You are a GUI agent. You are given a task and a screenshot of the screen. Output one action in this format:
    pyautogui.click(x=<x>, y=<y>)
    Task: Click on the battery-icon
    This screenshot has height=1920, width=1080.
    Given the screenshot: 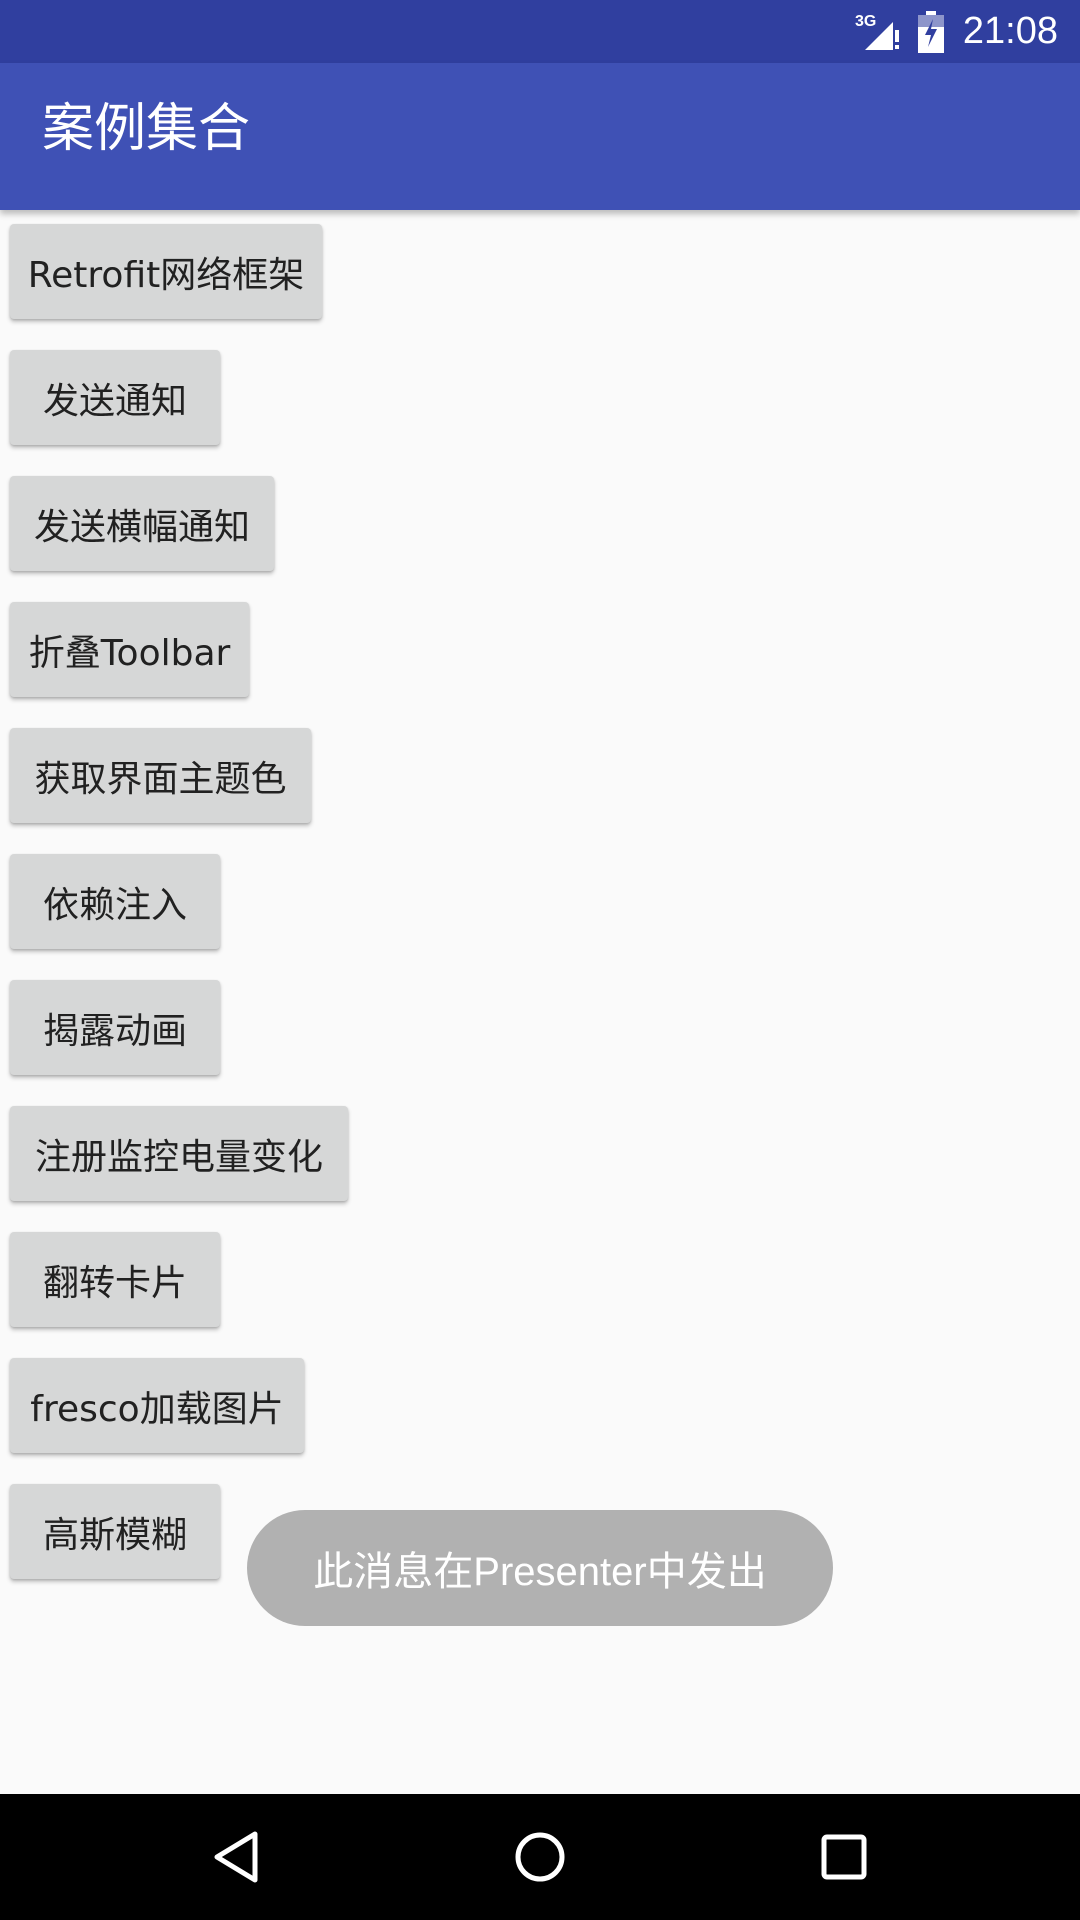 What is the action you would take?
    pyautogui.click(x=930, y=31)
    